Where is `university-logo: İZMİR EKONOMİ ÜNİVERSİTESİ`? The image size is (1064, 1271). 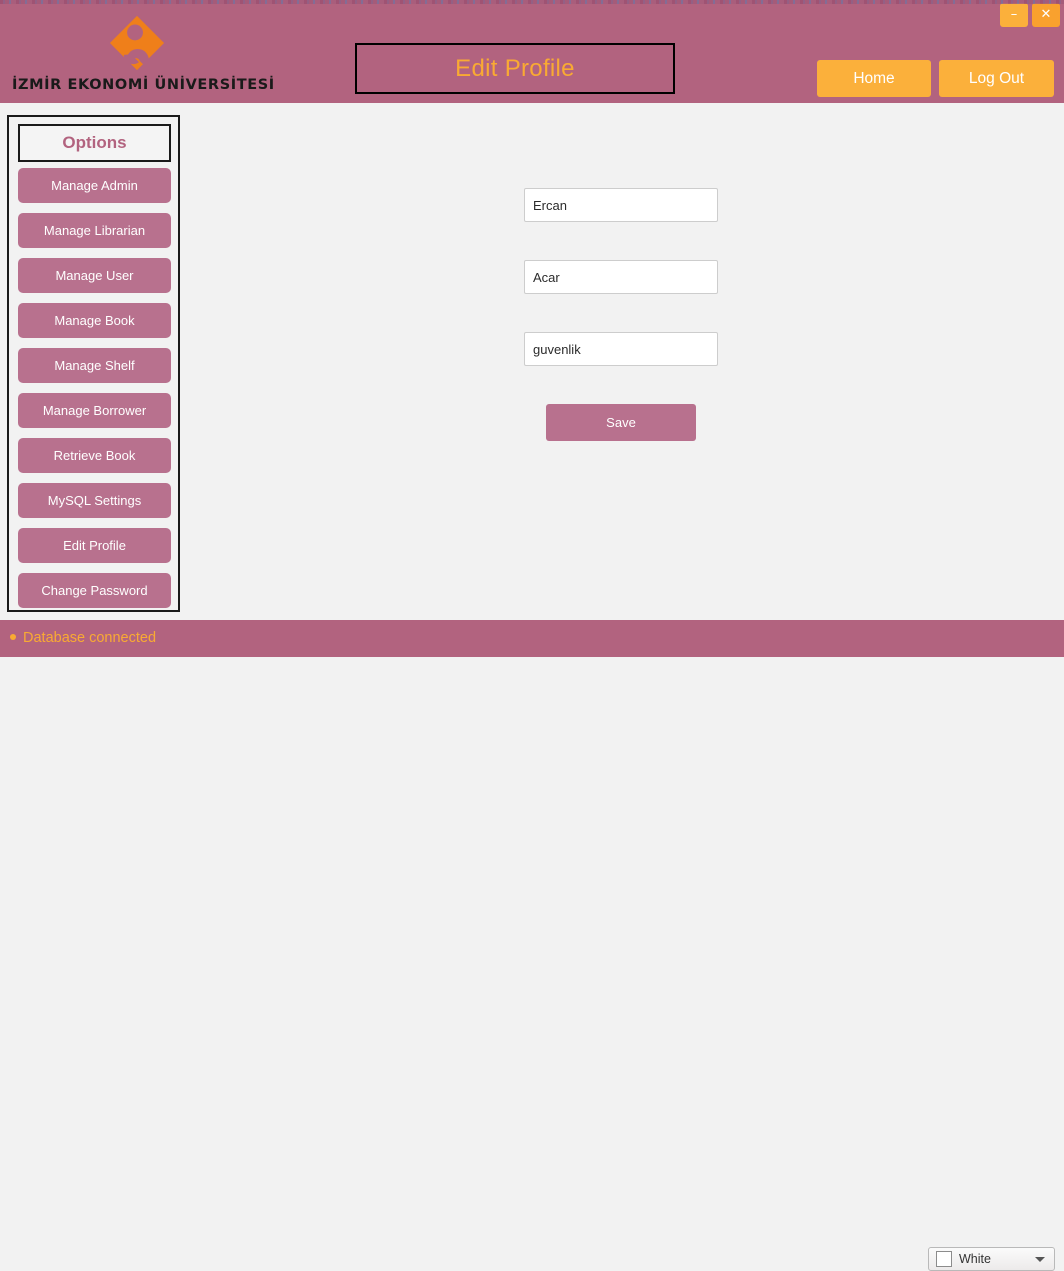 university-logo: İZMİR EKONOMİ ÜNİVERSİTESİ is located at coordinates (139, 52).